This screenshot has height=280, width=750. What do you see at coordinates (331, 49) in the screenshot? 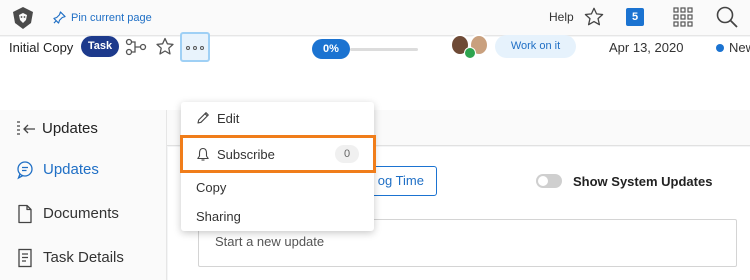
I see `progress-percent: 0%` at bounding box center [331, 49].